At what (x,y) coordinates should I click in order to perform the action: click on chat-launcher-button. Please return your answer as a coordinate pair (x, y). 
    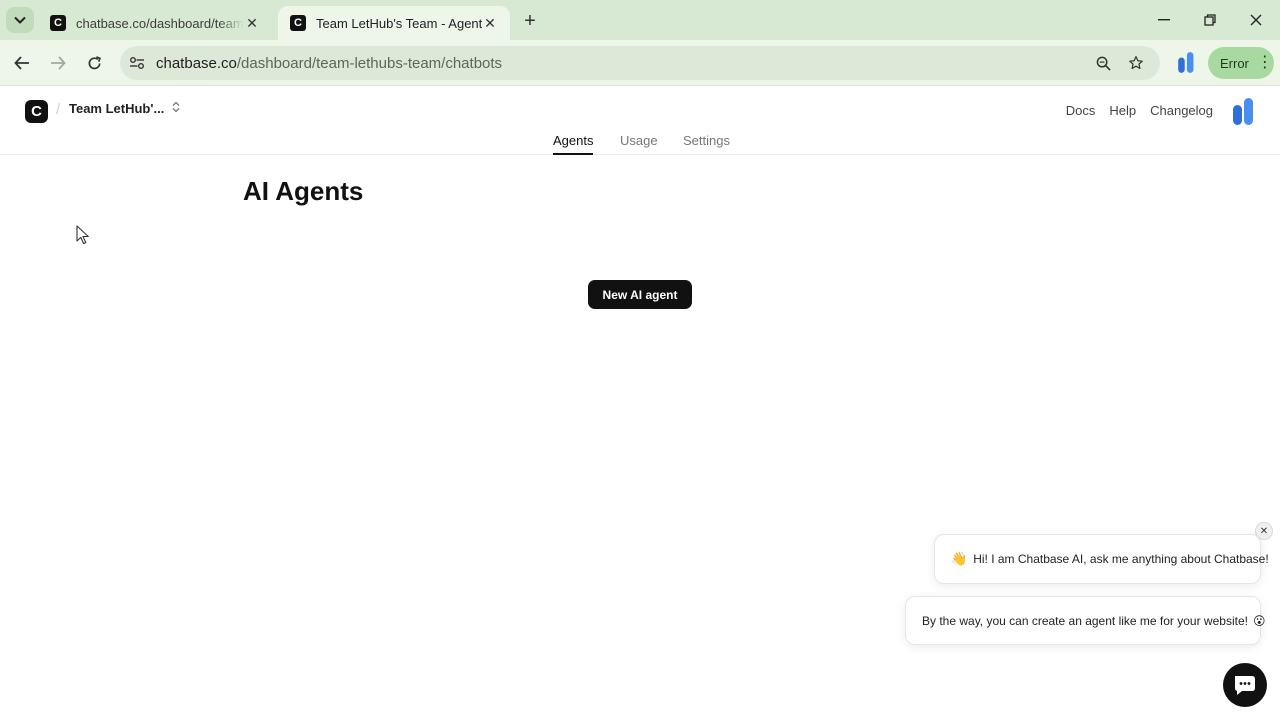
    Looking at the image, I should click on (1245, 685).